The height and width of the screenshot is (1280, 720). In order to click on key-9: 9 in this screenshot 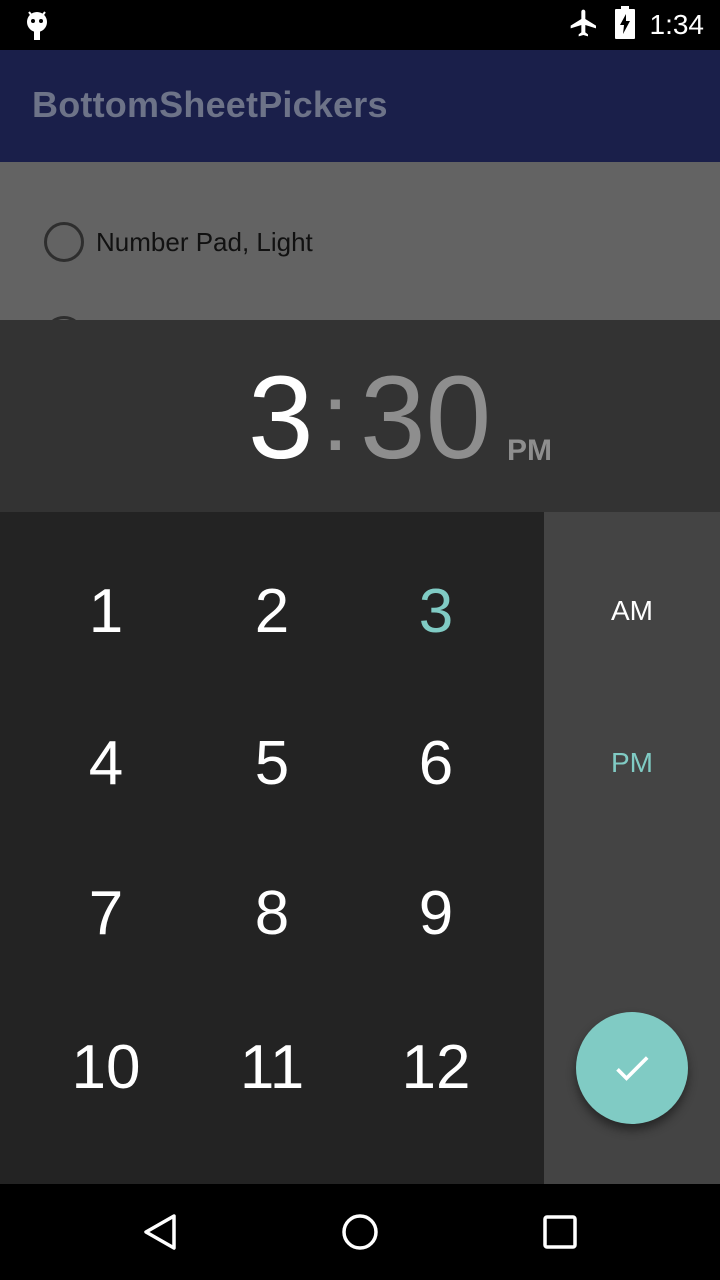, I will do `click(436, 913)`.